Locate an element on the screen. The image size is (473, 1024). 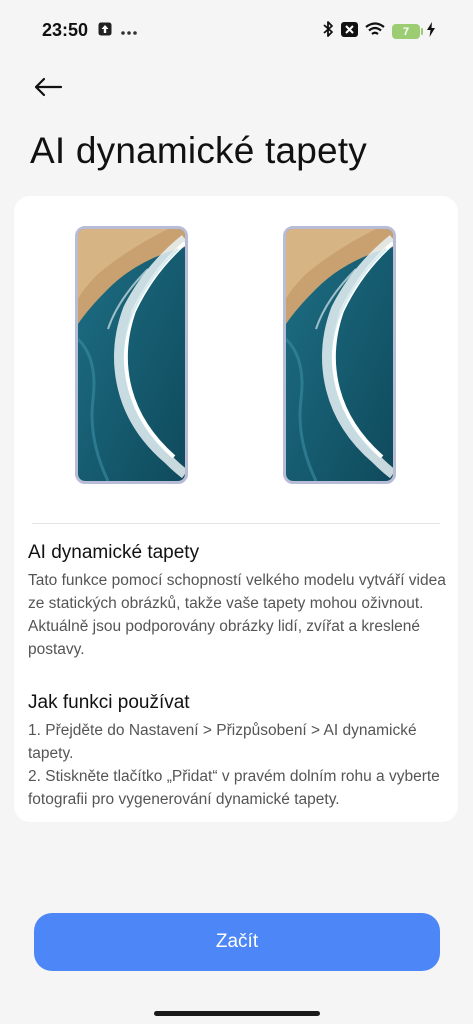
status-bar: 23:50 7 is located at coordinates (236, 31).